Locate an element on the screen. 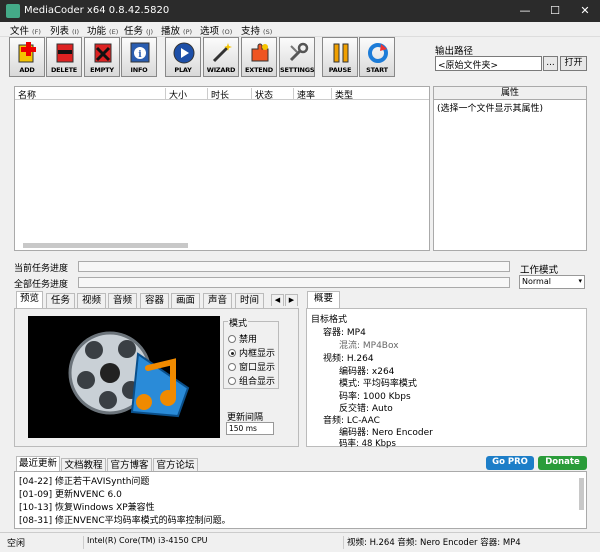 The image size is (600, 552). tab-time: 时间 is located at coordinates (249, 300).